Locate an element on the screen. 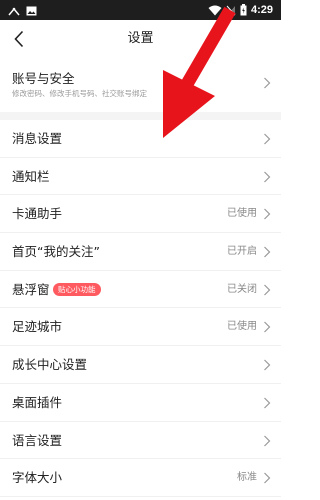 The width and height of the screenshot is (320, 500). no-sim-icon is located at coordinates (231, 10).